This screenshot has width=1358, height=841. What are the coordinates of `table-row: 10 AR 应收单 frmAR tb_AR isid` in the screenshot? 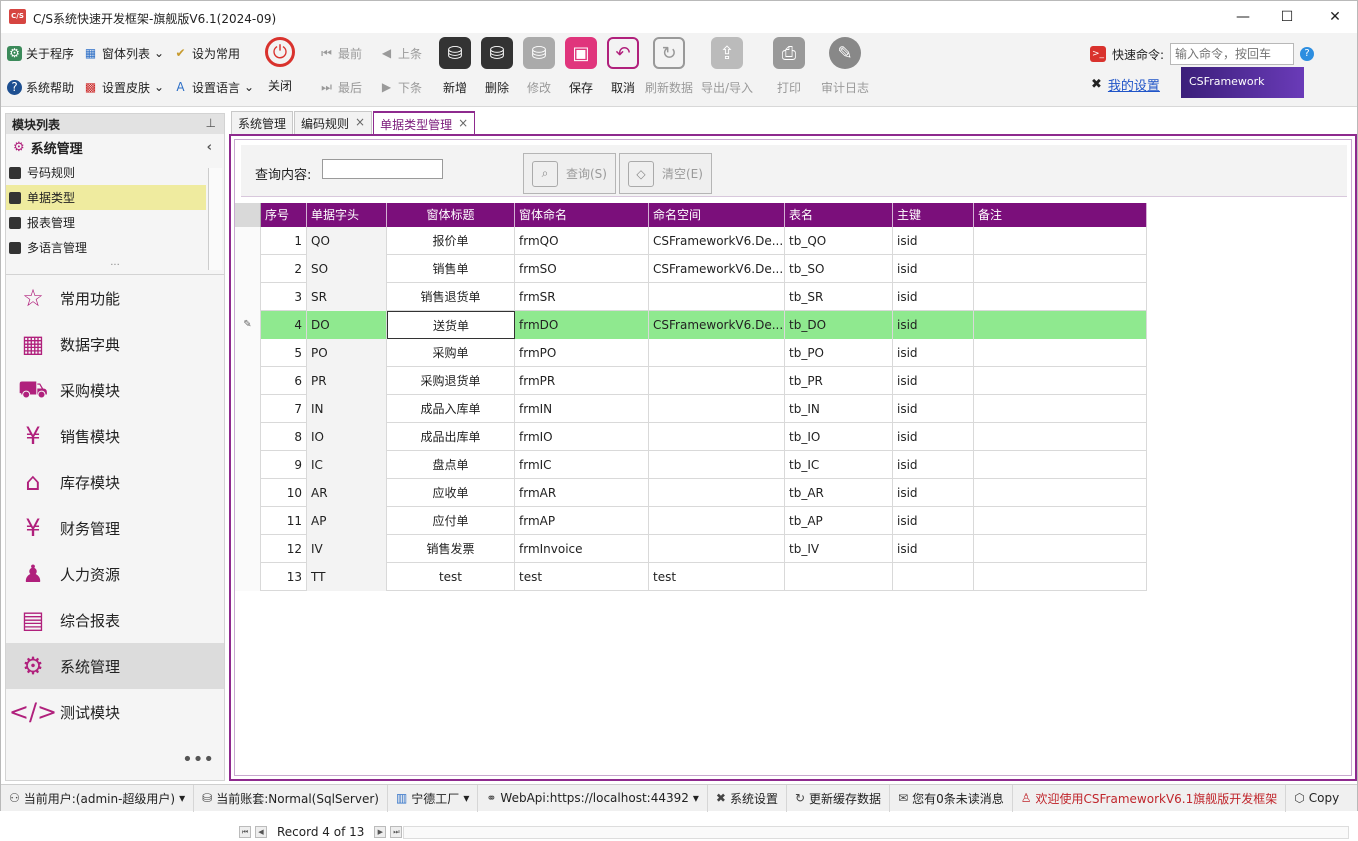 It's located at (691, 493).